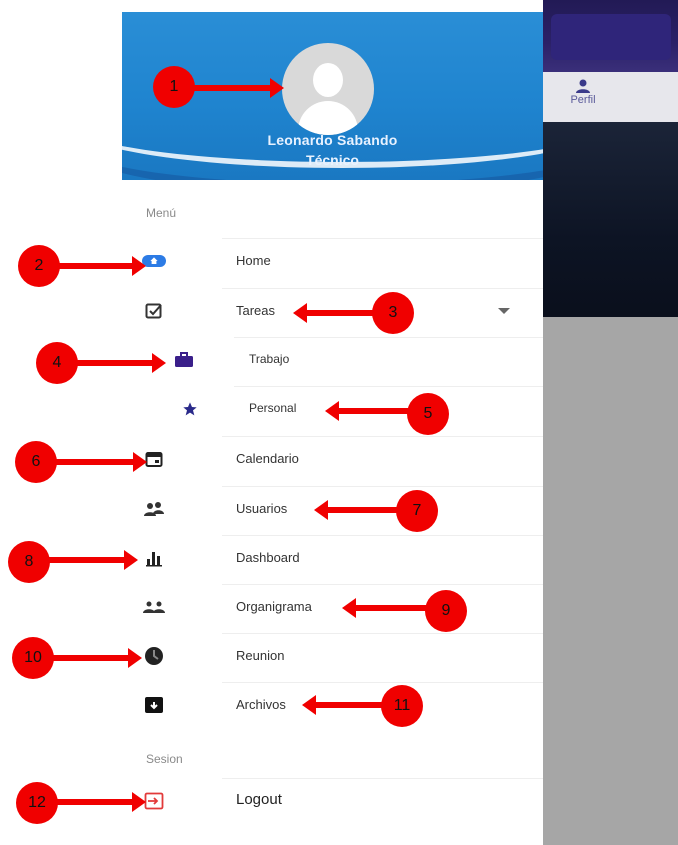 The image size is (678, 845). I want to click on tab-profile: Perfil, so click(583, 91).